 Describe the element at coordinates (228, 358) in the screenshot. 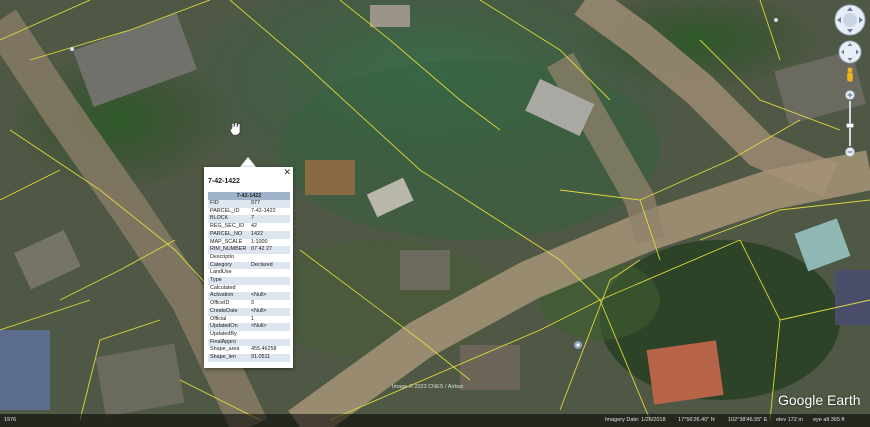

I see `attribute-key: Shape_len` at that location.